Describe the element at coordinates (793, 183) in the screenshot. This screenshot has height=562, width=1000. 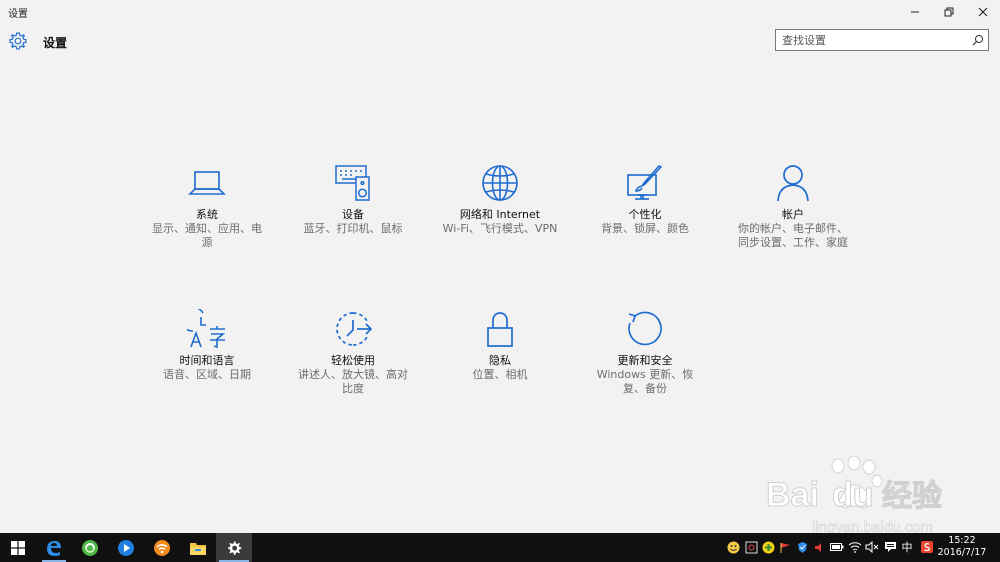
I see `person-icon` at that location.